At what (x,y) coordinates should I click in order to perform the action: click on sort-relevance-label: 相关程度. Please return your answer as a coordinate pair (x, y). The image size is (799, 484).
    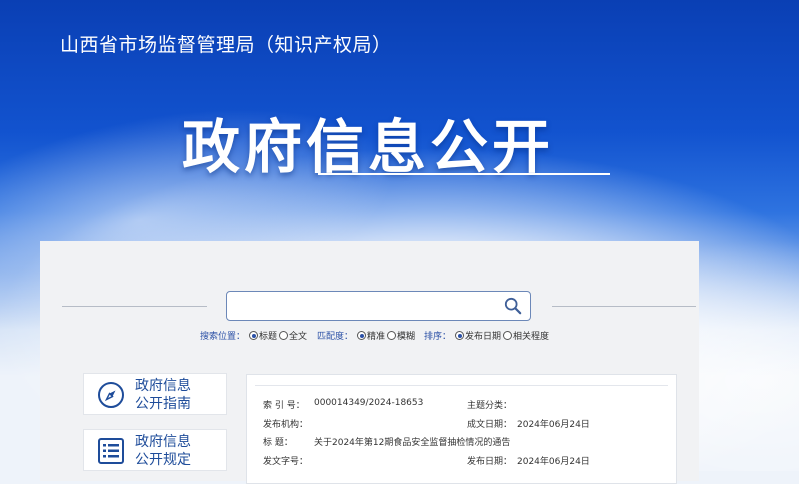
    Looking at the image, I should click on (531, 335).